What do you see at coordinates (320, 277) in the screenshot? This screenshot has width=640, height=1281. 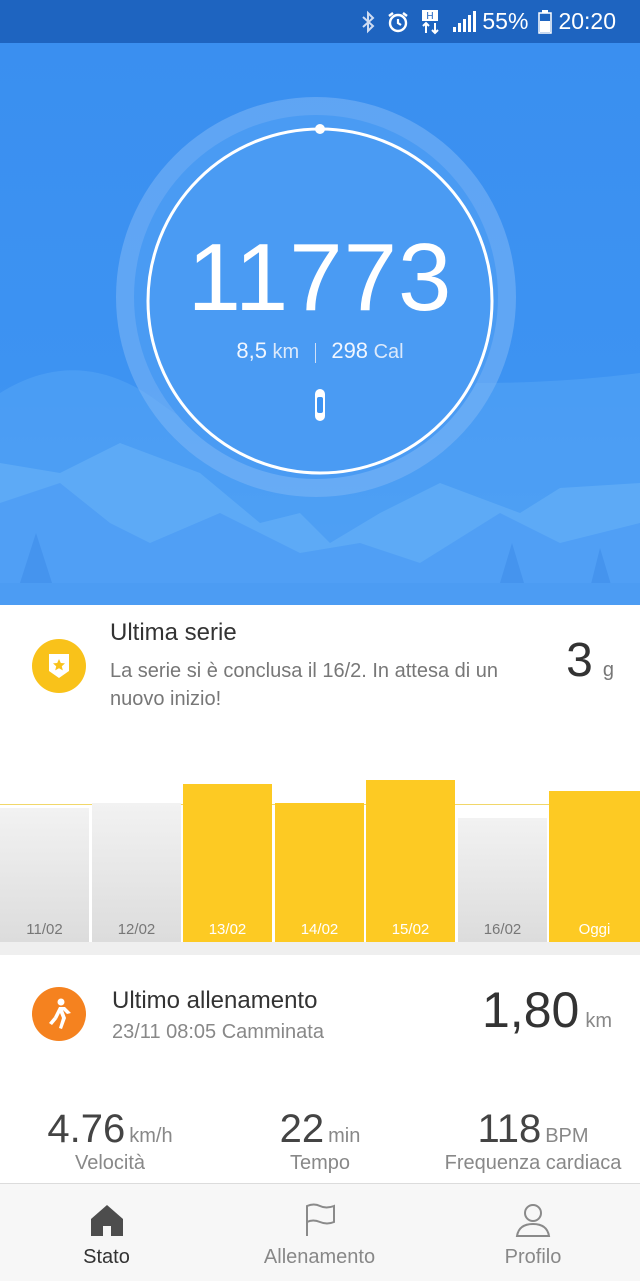 I see `step-count: 11773` at bounding box center [320, 277].